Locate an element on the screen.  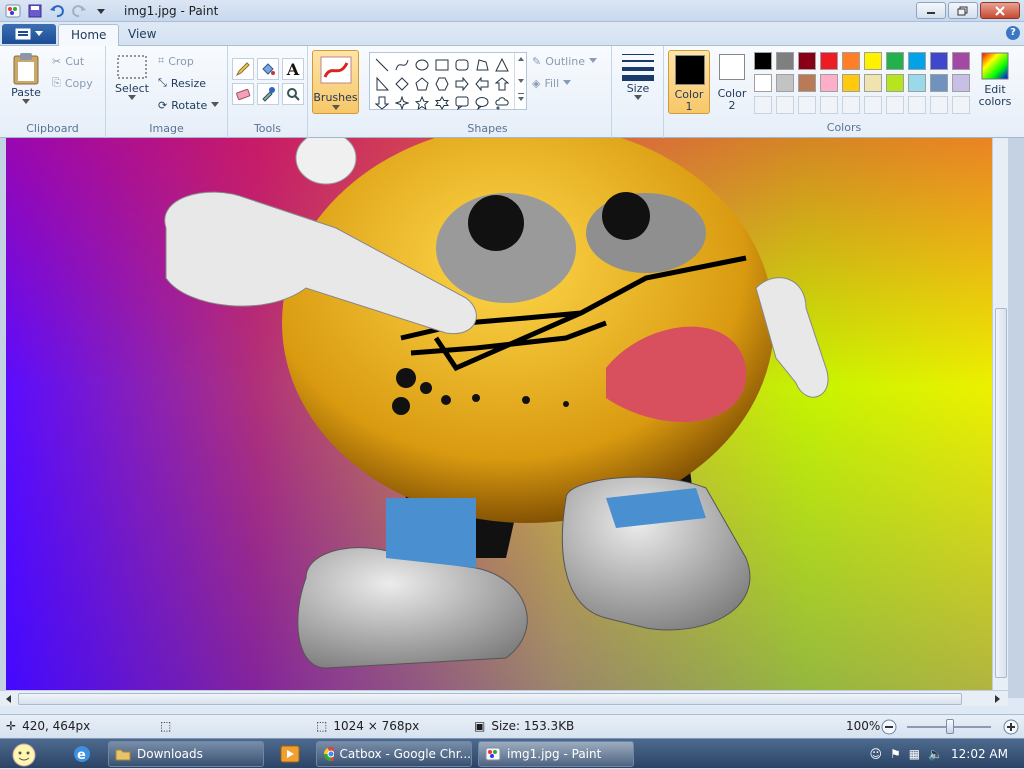
horizontal-scrollbar is located at coordinates (504, 698).